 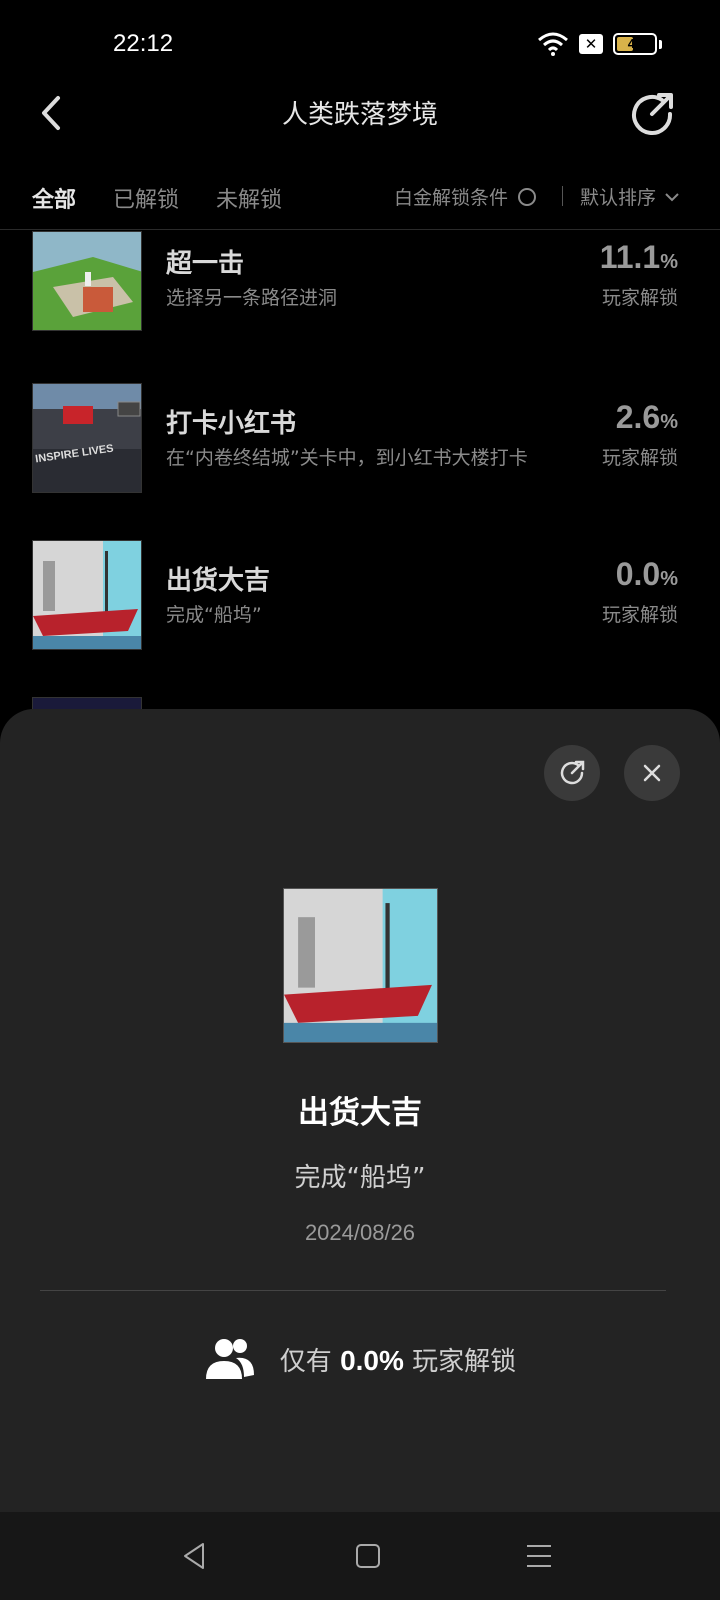 I want to click on unlock-percent: 0.0%, so click(x=646, y=574).